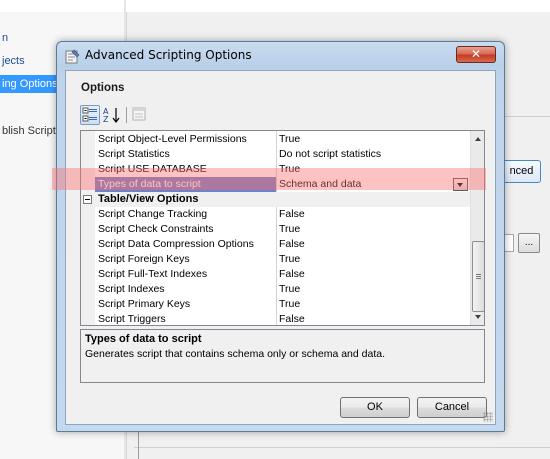 This screenshot has width=550, height=459. What do you see at coordinates (103, 88) in the screenshot?
I see `options-heading: Options` at bounding box center [103, 88].